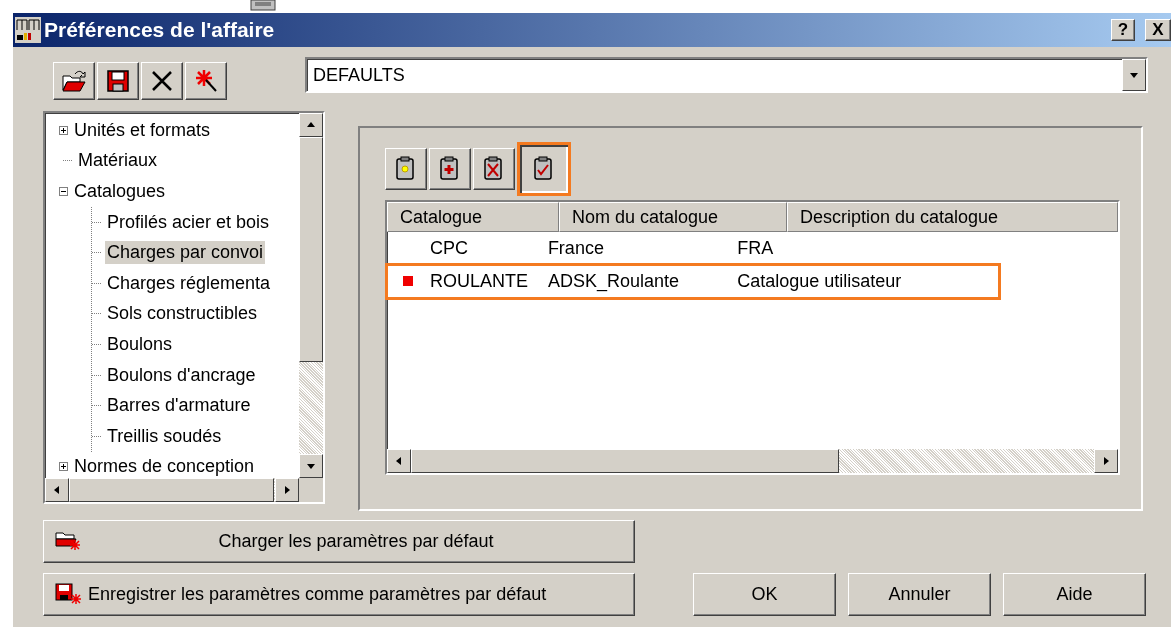 The image size is (1171, 627). What do you see at coordinates (693, 281) in the screenshot?
I see `table-row: ROULANTE ADSK_Roulante Catalogue utilisateur` at bounding box center [693, 281].